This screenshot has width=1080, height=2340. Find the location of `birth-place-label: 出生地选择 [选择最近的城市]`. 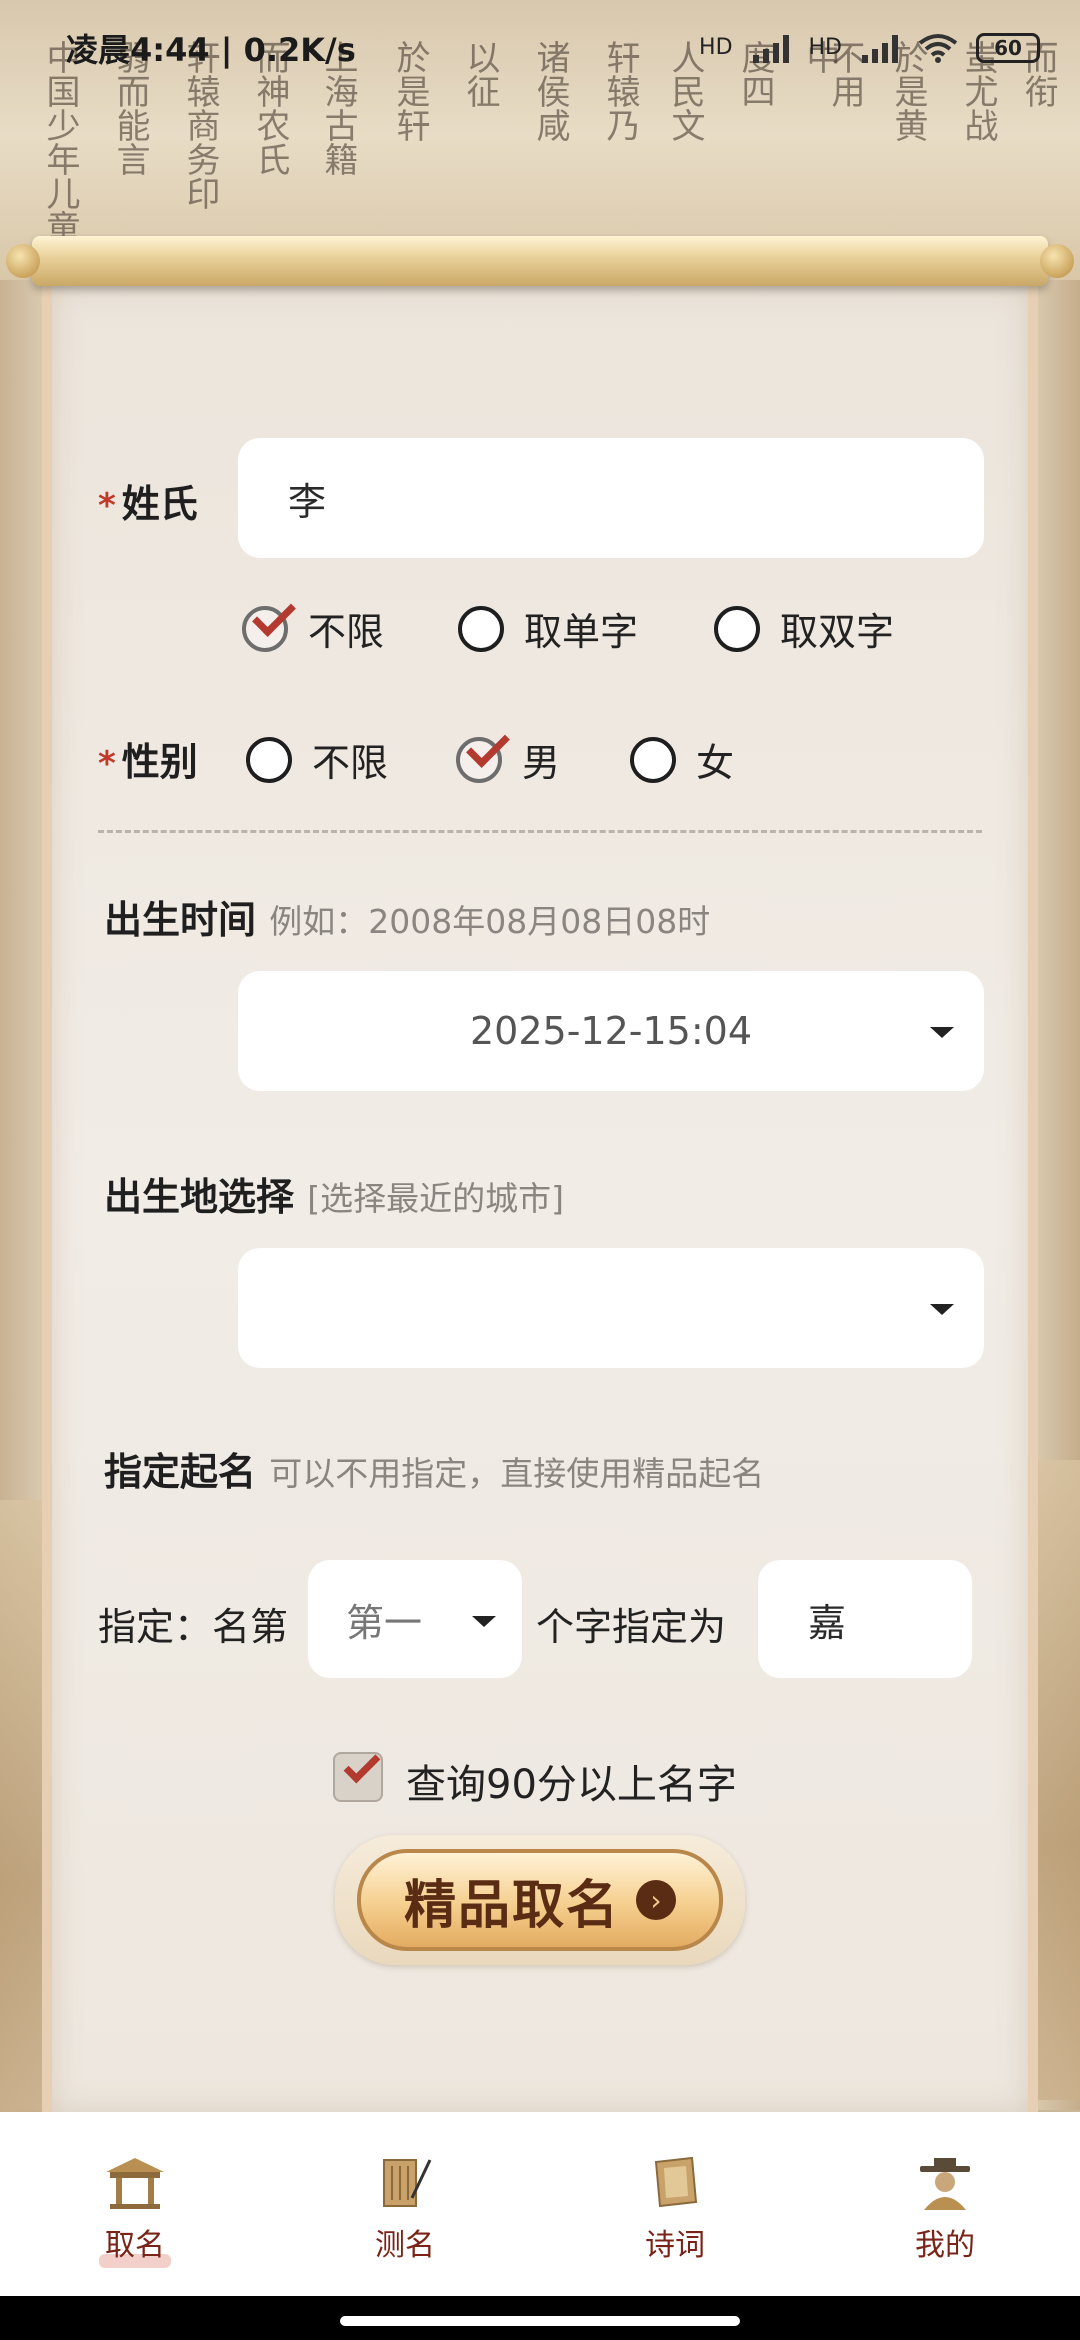

birth-place-label: 出生地选择 [选择最近的城市] is located at coordinates (334, 1197).